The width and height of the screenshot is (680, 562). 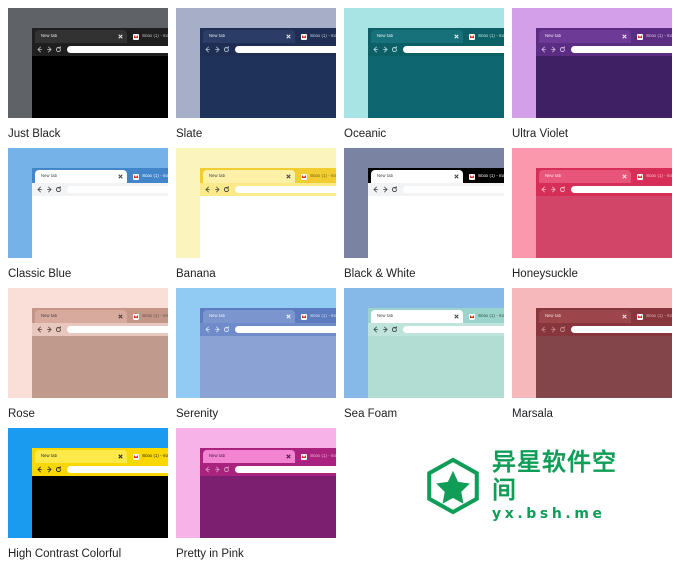 I want to click on theme-card: Inbox (1) - mail@ New tab Marsala, so click(x=592, y=354).